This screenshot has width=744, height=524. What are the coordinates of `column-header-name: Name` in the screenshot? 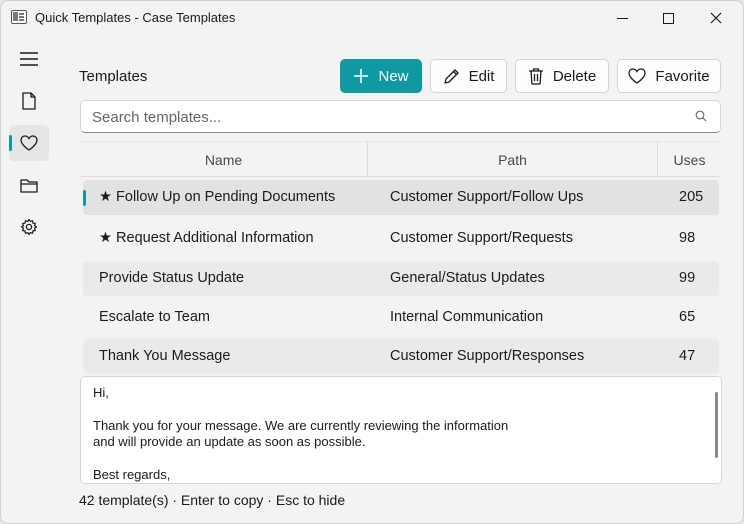 It's located at (224, 160).